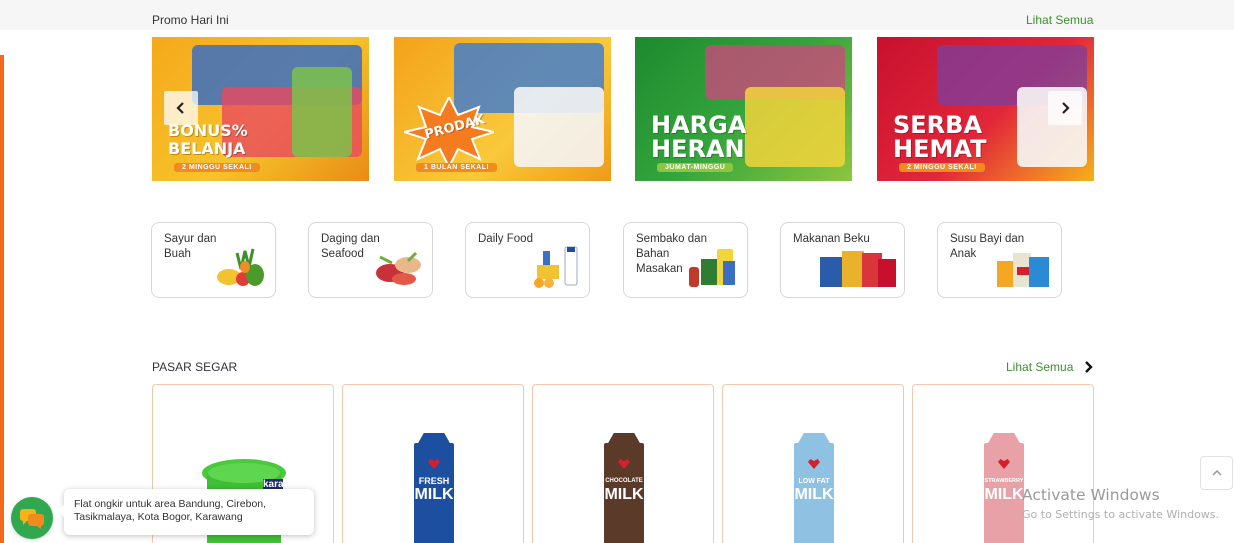 The image size is (1234, 543). I want to click on product-variant: STRAWBERRY, so click(1004, 481).